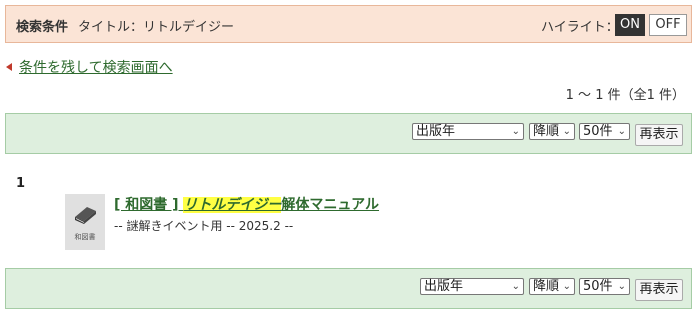 This screenshot has height=318, width=697. What do you see at coordinates (9, 67) in the screenshot?
I see `triangle-left-icon` at bounding box center [9, 67].